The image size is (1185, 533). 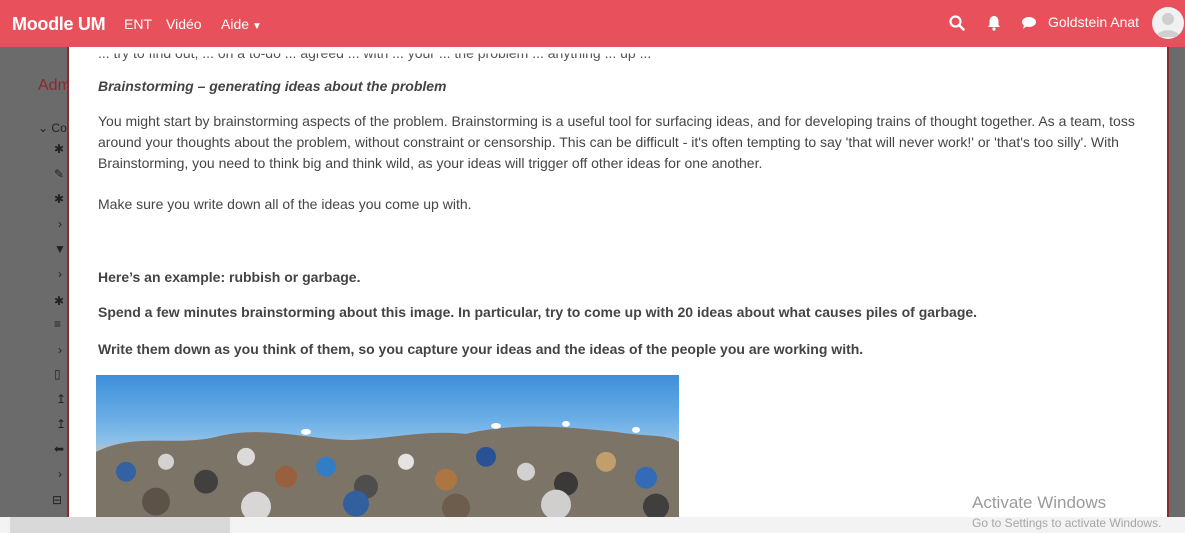 I want to click on caret-down-icon: ▼, so click(x=257, y=26).